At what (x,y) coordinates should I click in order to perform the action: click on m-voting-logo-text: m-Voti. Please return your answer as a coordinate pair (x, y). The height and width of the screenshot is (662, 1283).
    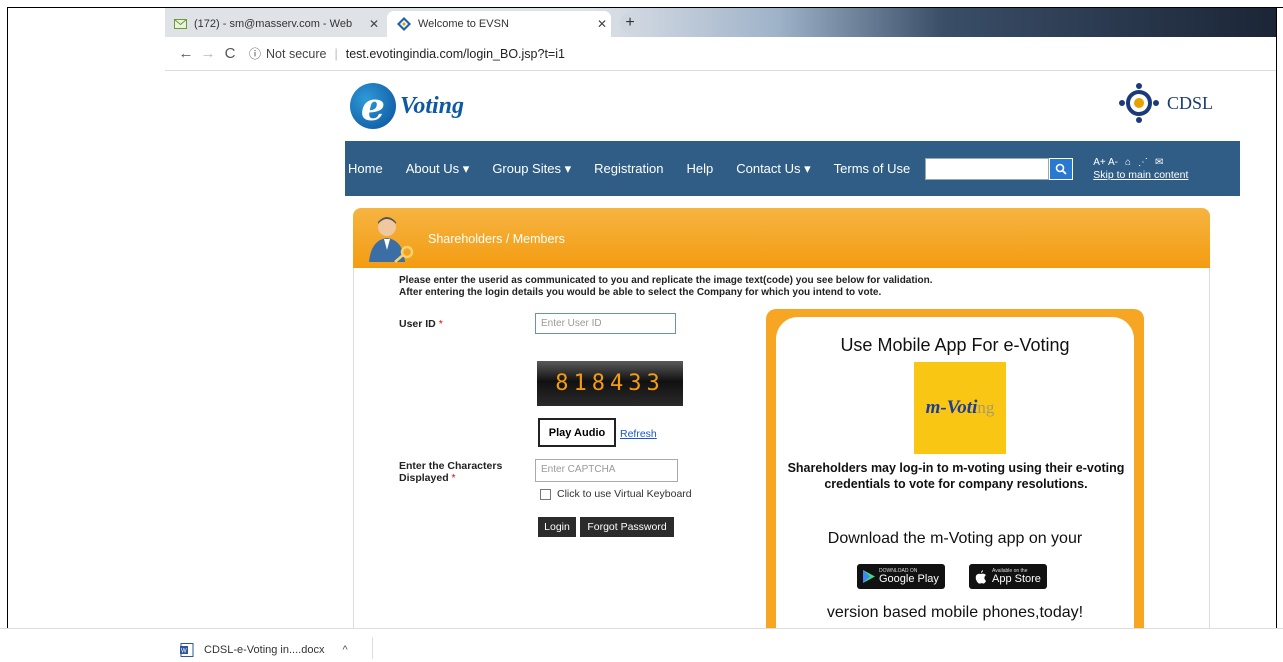
    Looking at the image, I should click on (951, 407).